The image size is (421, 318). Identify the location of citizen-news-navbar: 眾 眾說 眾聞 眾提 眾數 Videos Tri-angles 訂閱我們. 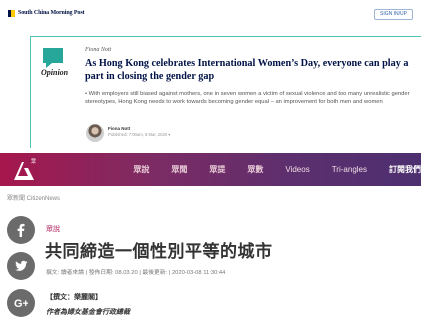
(210, 169).